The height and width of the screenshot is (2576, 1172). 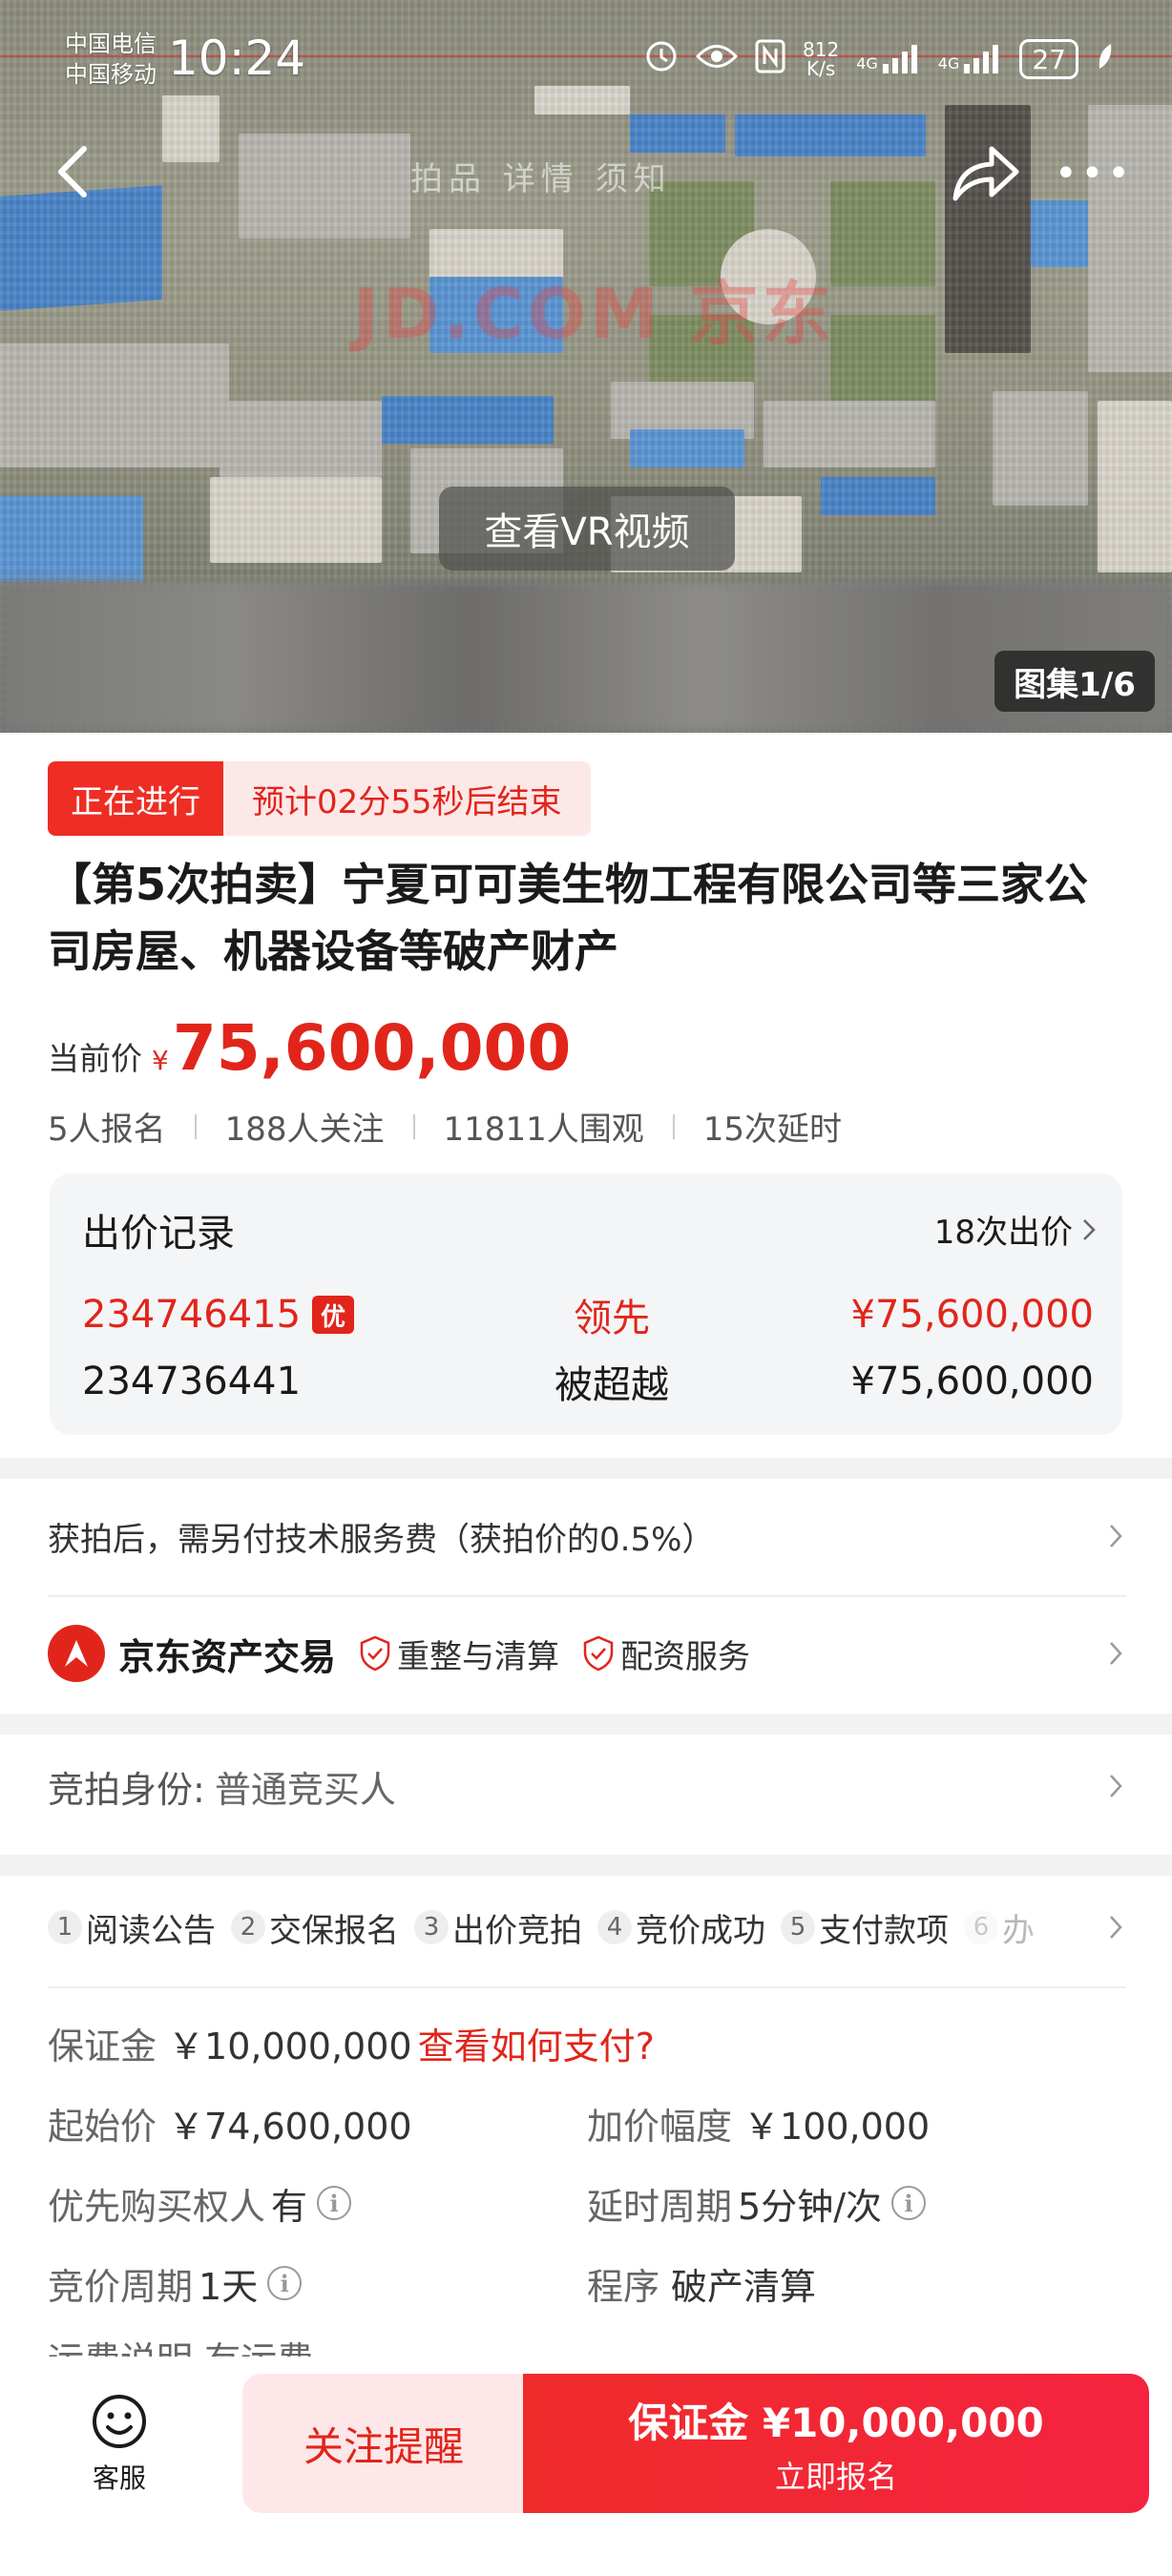 What do you see at coordinates (744, 2286) in the screenshot?
I see `procedure-value: 破产清算` at bounding box center [744, 2286].